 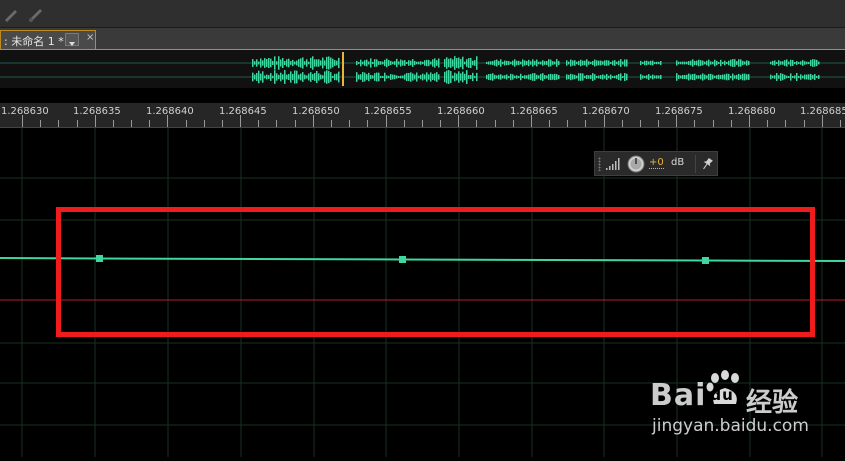 I want to click on ruler-label: 1.268665, so click(x=534, y=111).